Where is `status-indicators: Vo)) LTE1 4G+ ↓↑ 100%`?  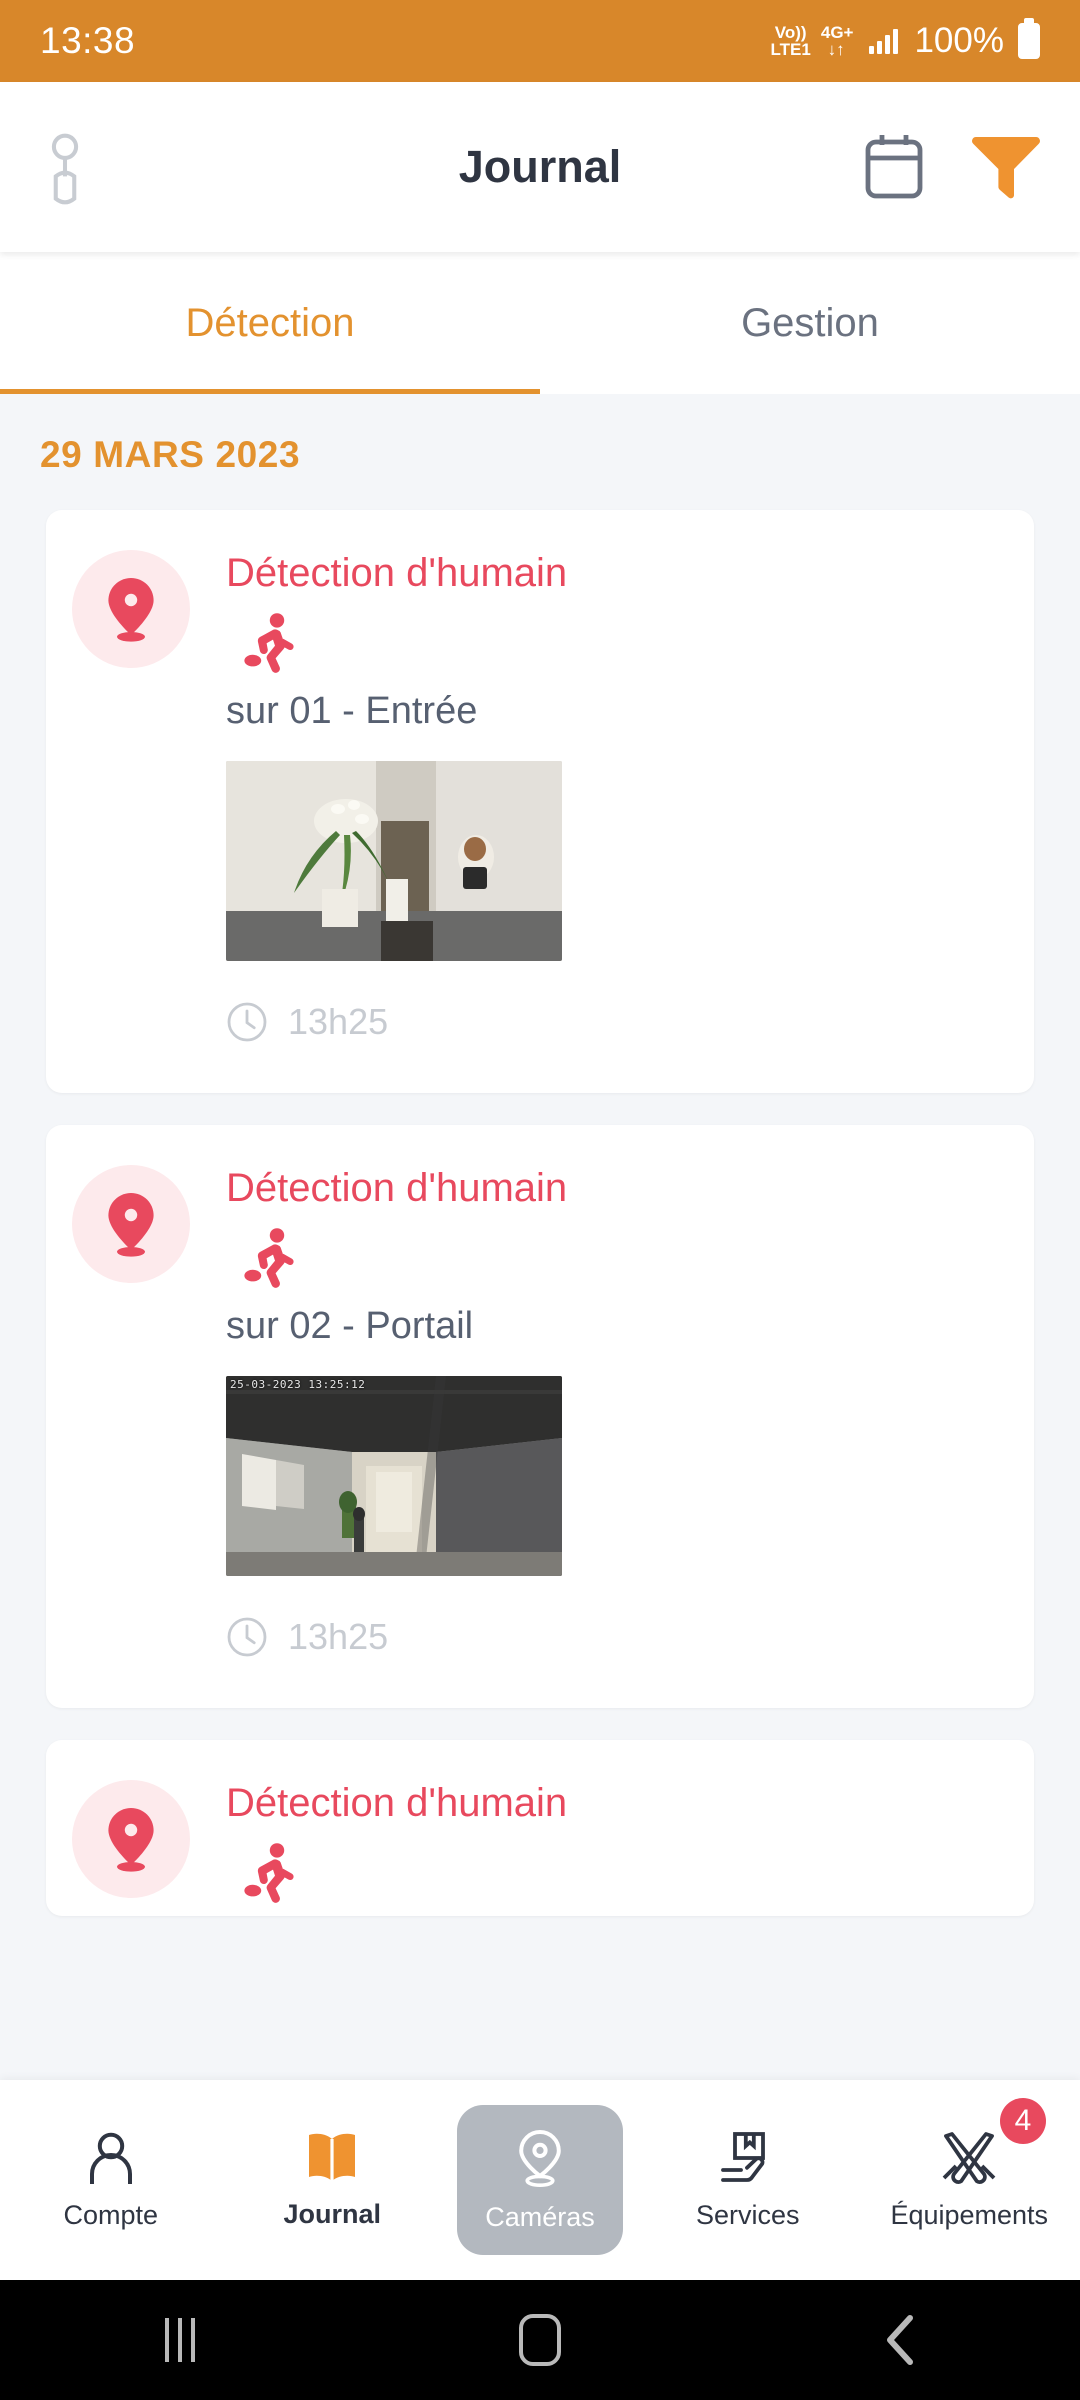 status-indicators: Vo)) LTE1 4G+ ↓↑ 100% is located at coordinates (905, 41).